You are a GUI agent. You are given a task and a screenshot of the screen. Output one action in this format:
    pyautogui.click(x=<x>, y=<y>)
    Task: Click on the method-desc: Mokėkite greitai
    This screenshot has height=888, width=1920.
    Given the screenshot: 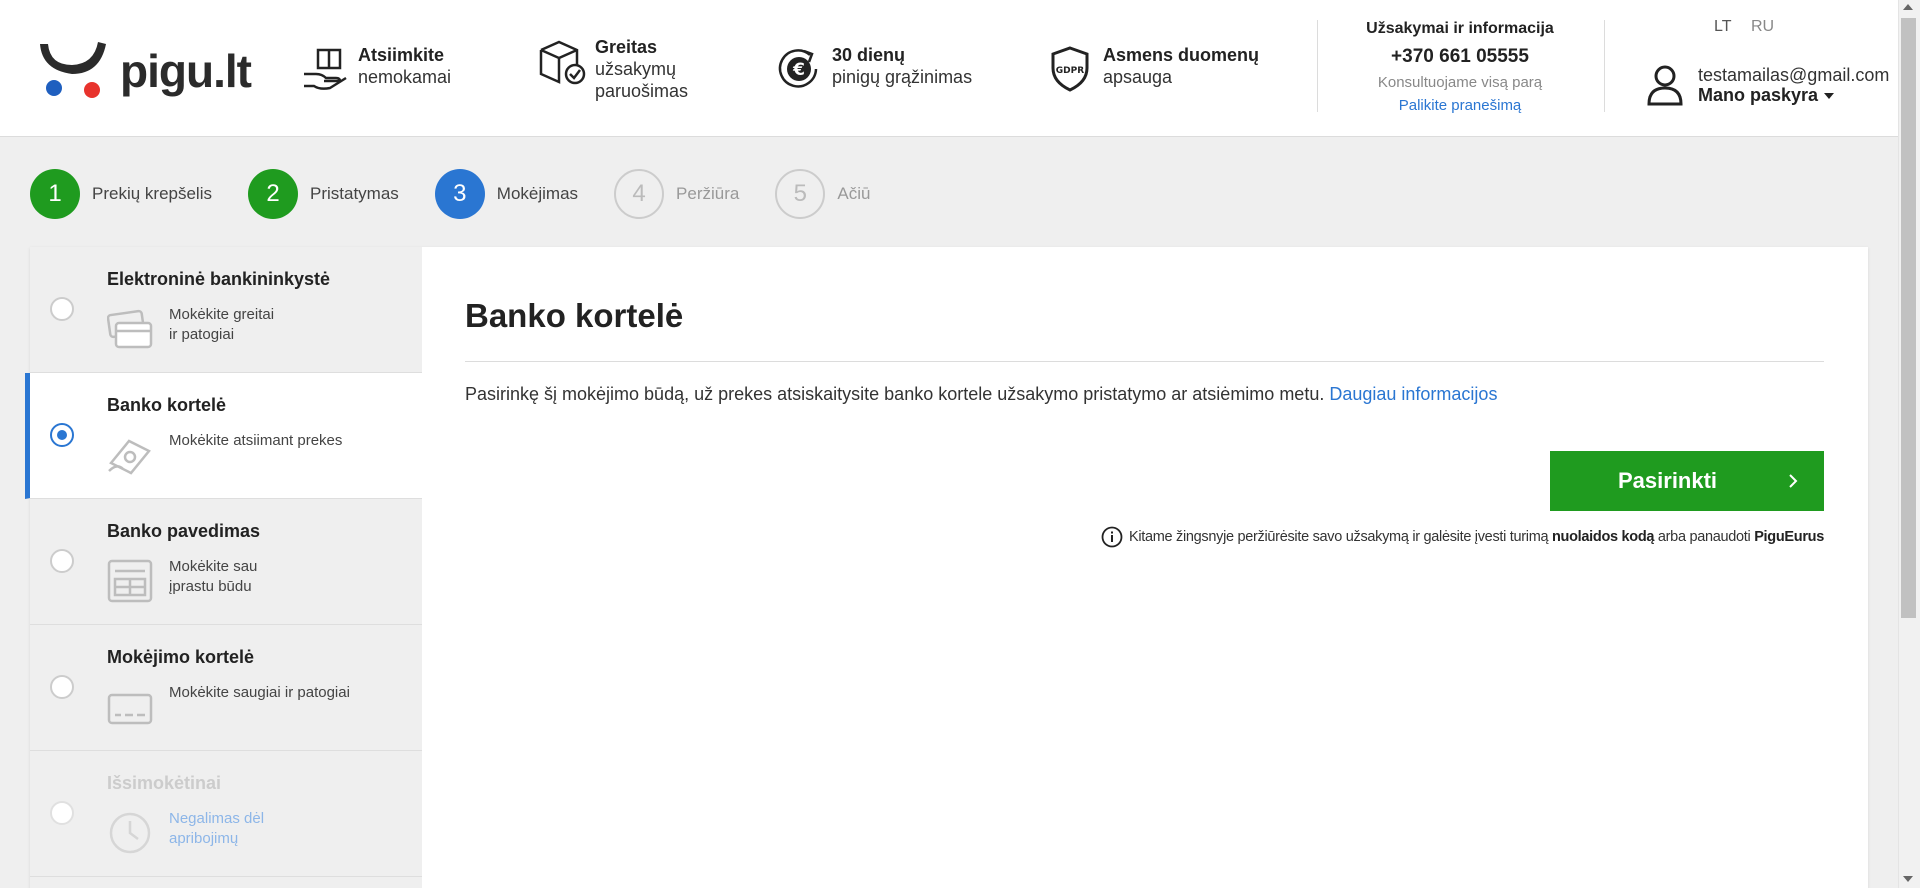 What is the action you would take?
    pyautogui.click(x=222, y=314)
    